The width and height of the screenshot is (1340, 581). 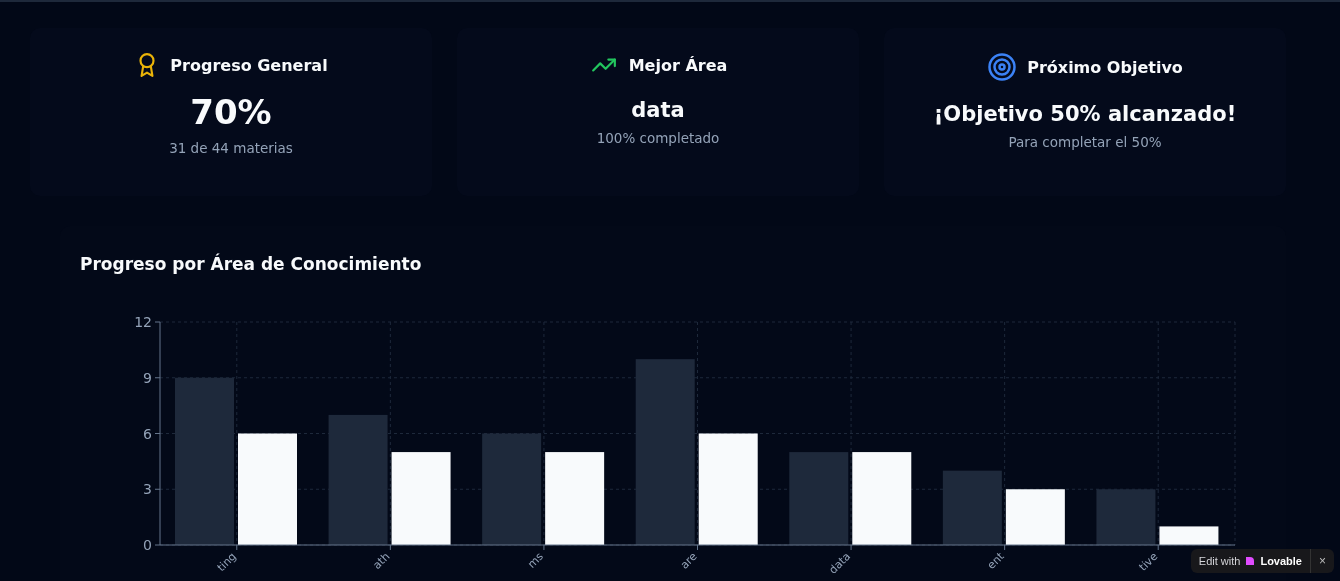 I want to click on stat-caption: 31 de 44 materias, so click(x=231, y=148).